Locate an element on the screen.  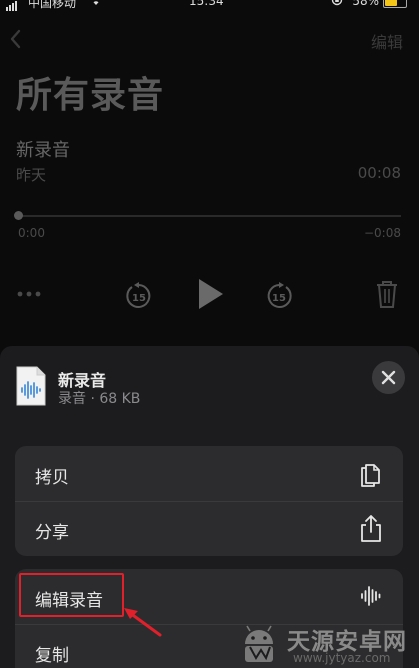
close-button is located at coordinates (388, 377).